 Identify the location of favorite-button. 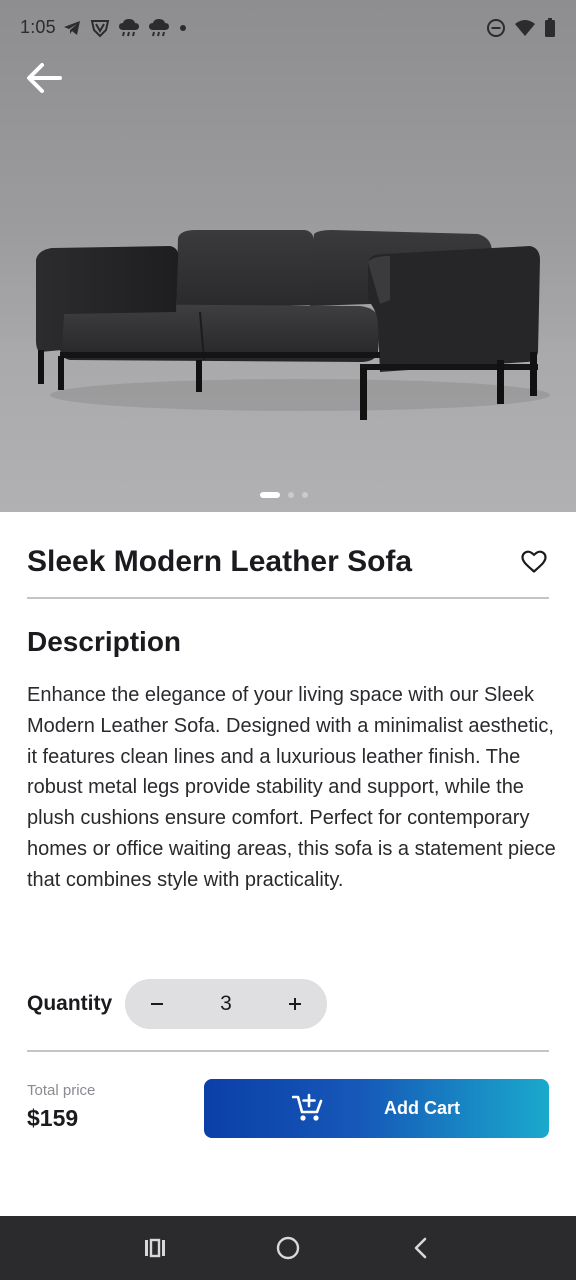
(534, 562).